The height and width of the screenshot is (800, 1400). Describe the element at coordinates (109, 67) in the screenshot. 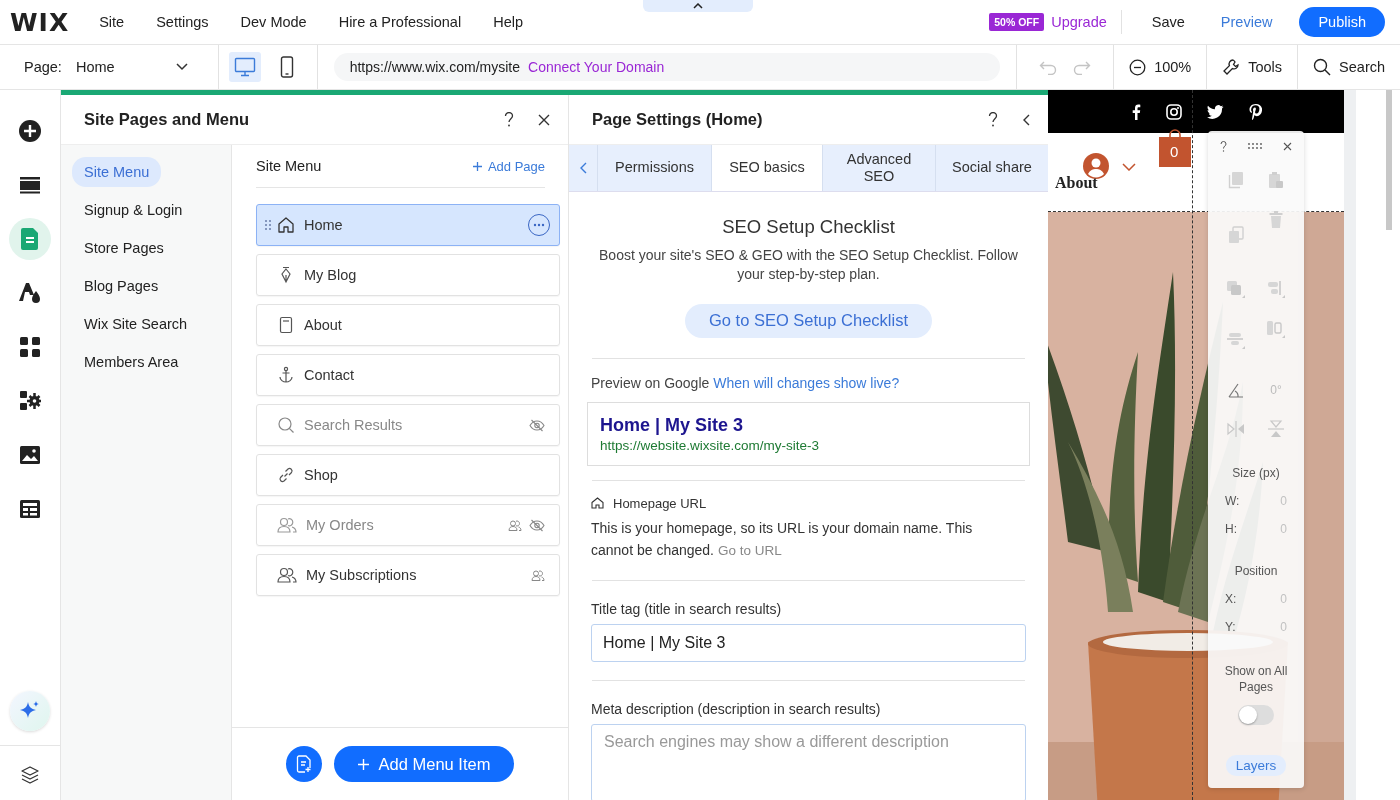

I see `page-dropdown: Page: Home` at that location.